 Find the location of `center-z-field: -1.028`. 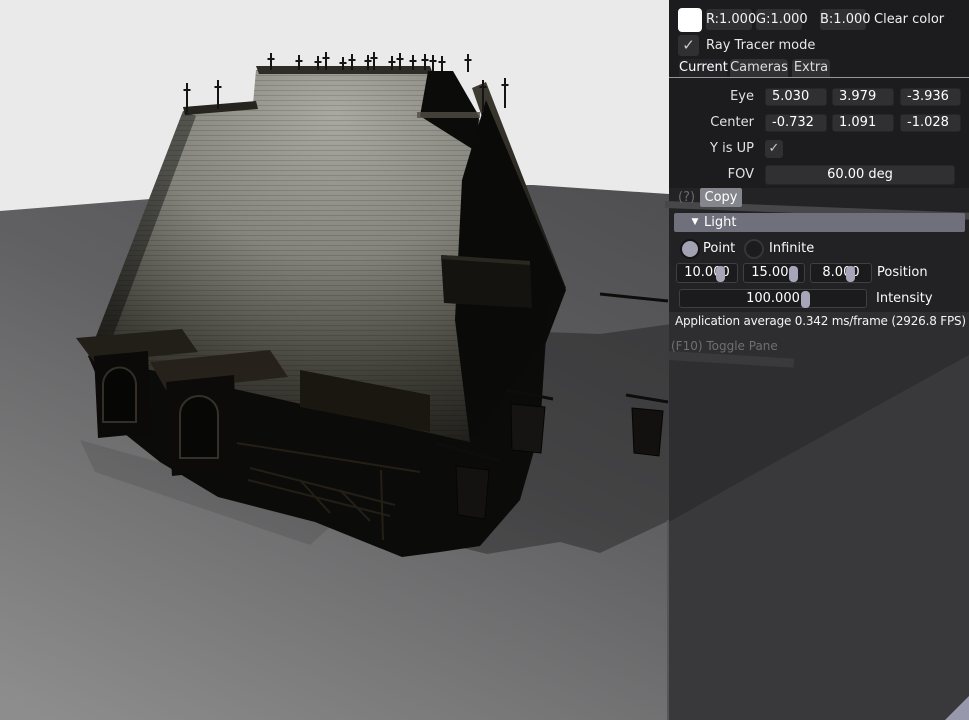

center-z-field: -1.028 is located at coordinates (930, 123).